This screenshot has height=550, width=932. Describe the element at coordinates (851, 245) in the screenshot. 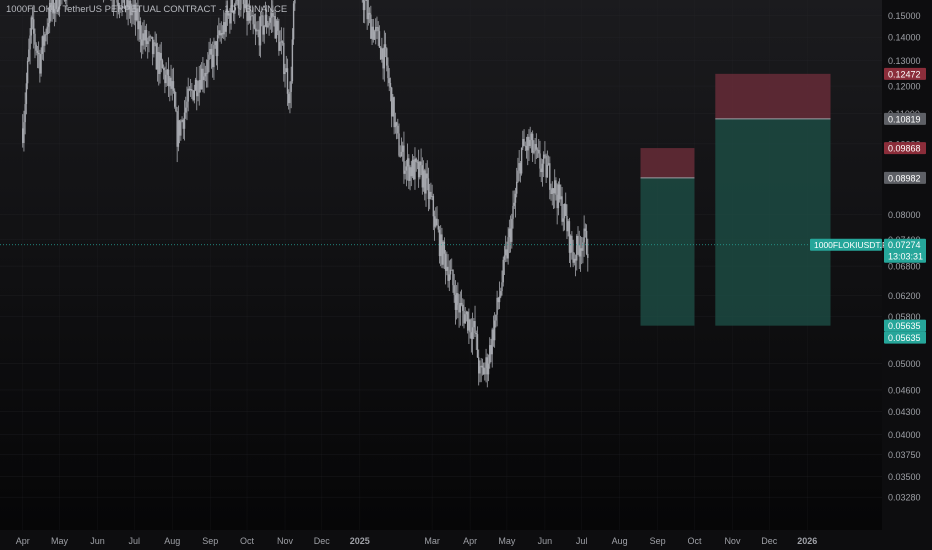

I see `symbol-tag-label: 1000FLOKIUSDT.P` at that location.